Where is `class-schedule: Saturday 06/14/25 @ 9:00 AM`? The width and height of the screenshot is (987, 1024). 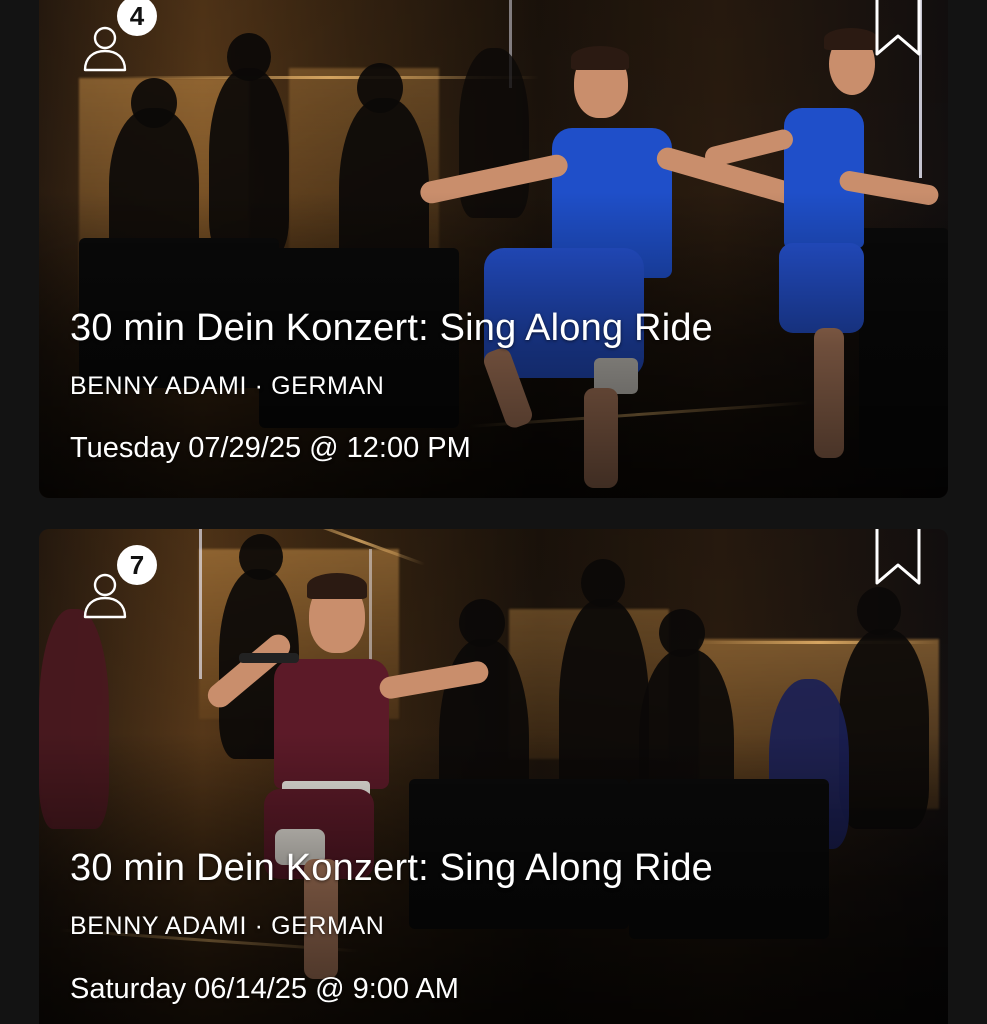
class-schedule: Saturday 06/14/25 @ 9:00 AM is located at coordinates (264, 989).